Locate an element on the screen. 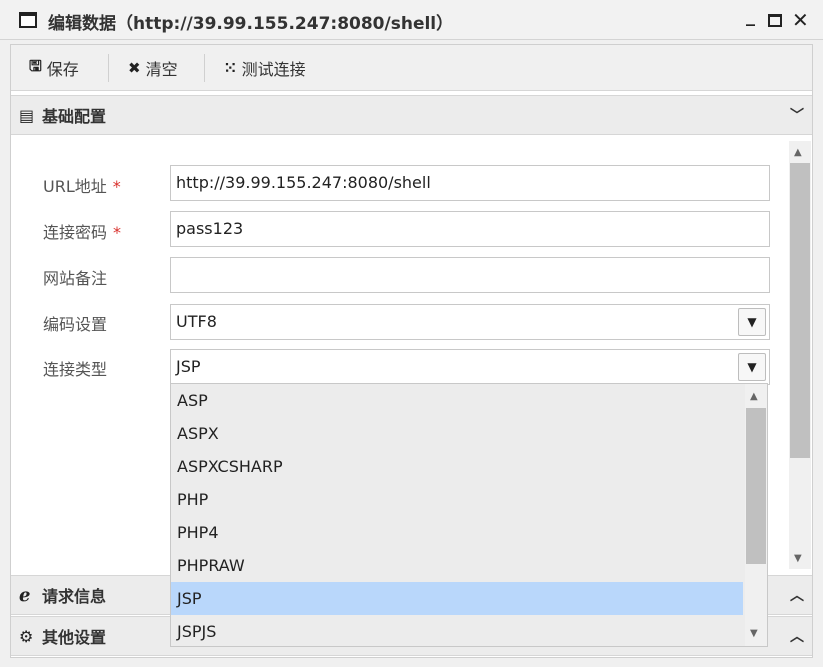 This screenshot has height=667, width=823. type-select: JSP ▼ is located at coordinates (470, 367).